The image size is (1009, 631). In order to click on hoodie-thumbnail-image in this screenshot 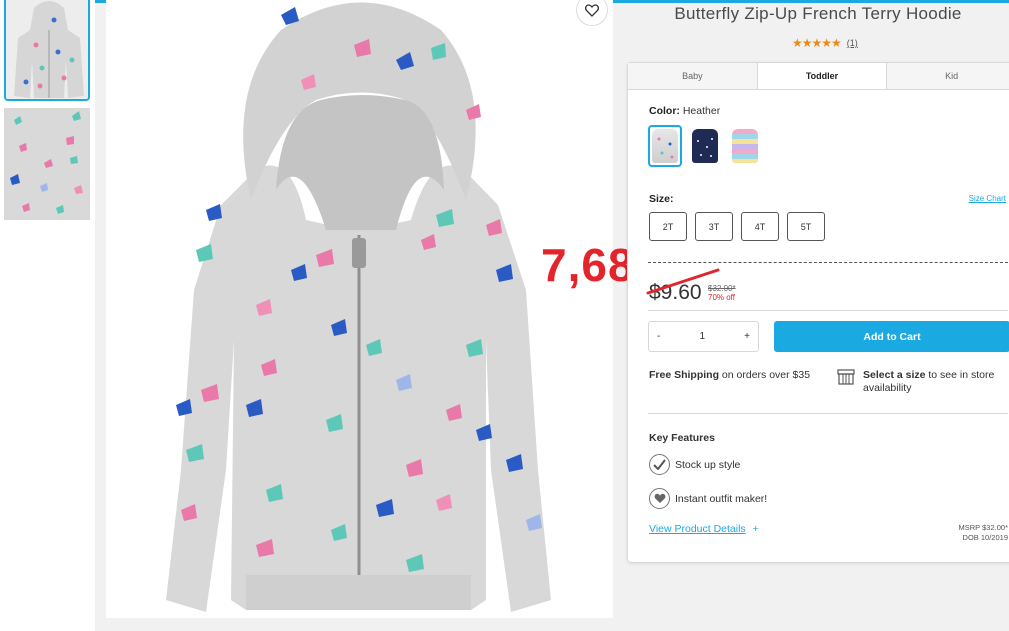, I will do `click(47, 49)`.